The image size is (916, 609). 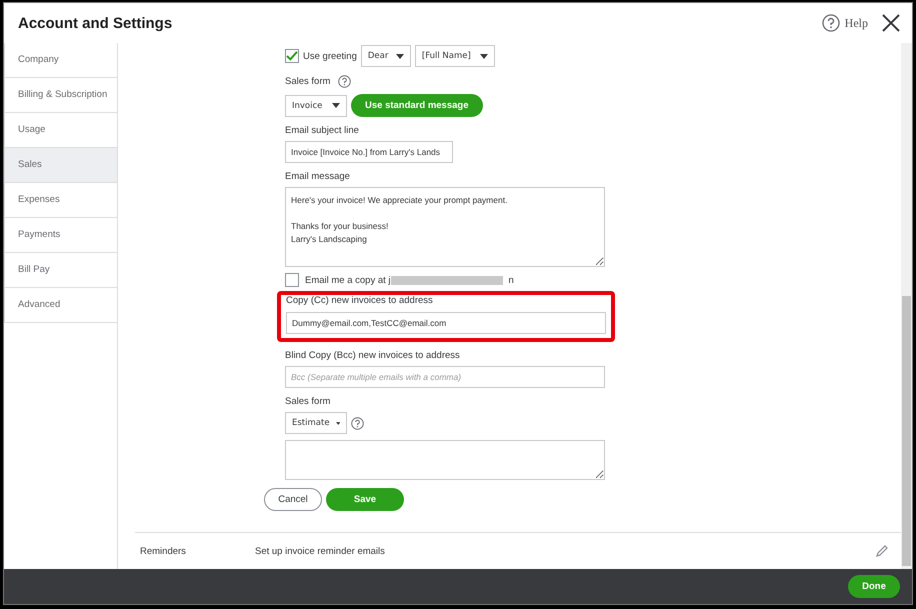 What do you see at coordinates (454, 56) in the screenshot?
I see `name-format-dropdown: [Full Name]` at bounding box center [454, 56].